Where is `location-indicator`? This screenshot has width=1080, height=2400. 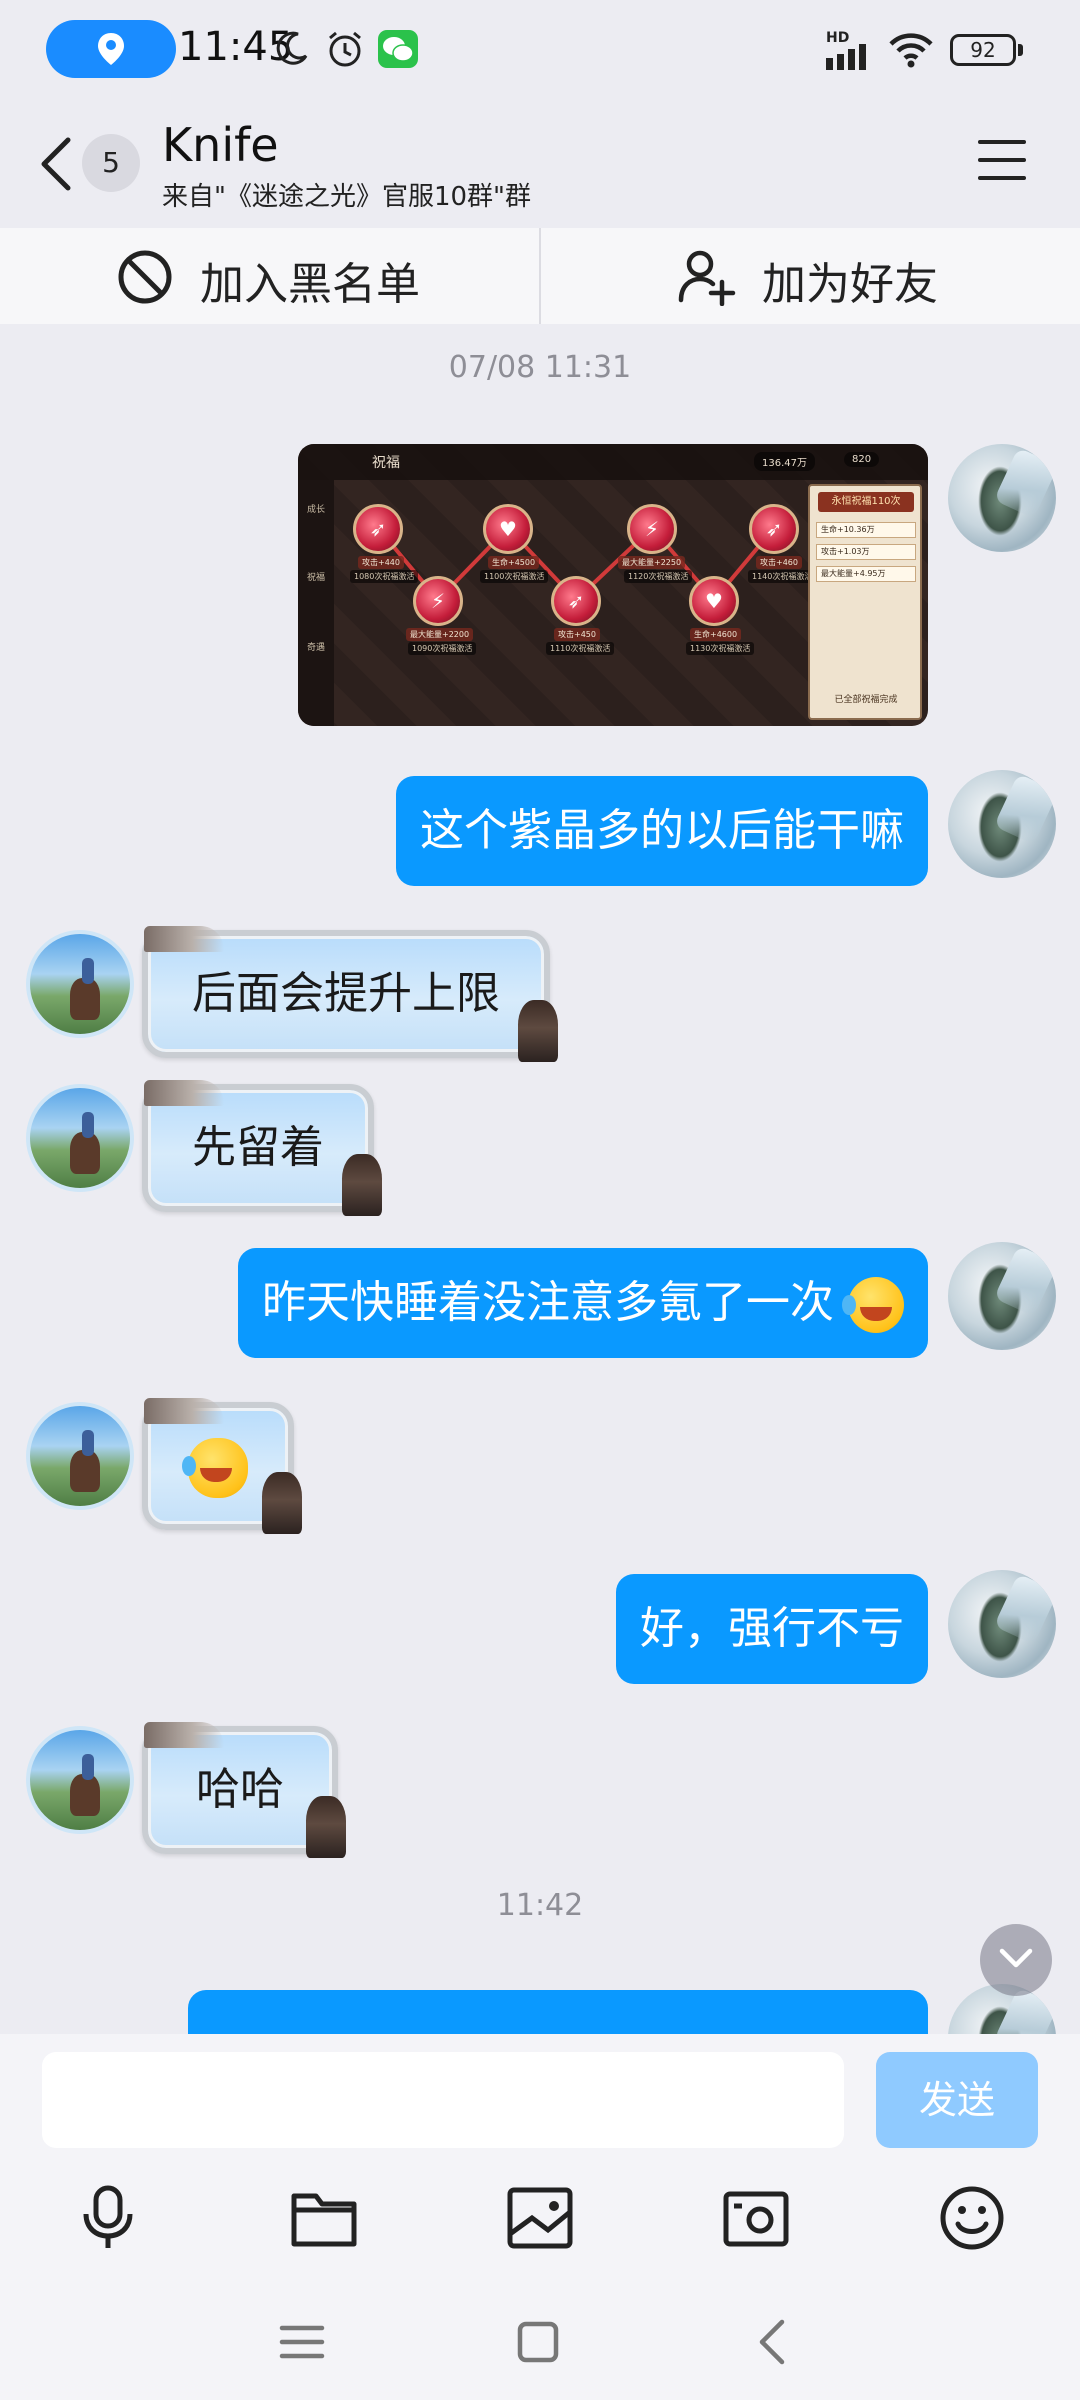
location-indicator is located at coordinates (111, 49).